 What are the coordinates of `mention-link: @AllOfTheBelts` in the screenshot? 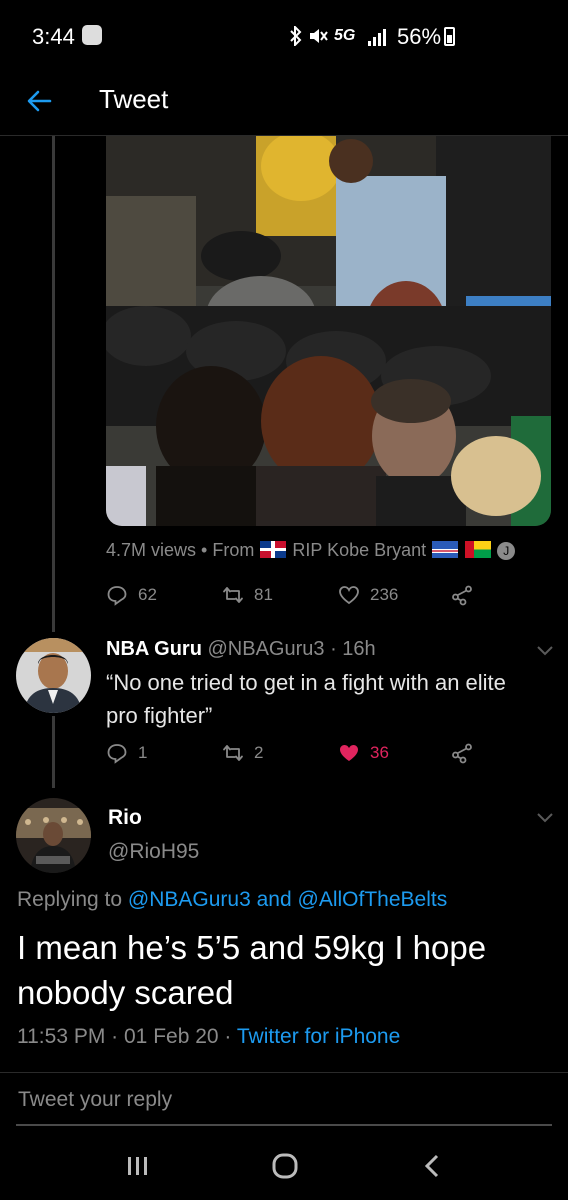 It's located at (373, 899).